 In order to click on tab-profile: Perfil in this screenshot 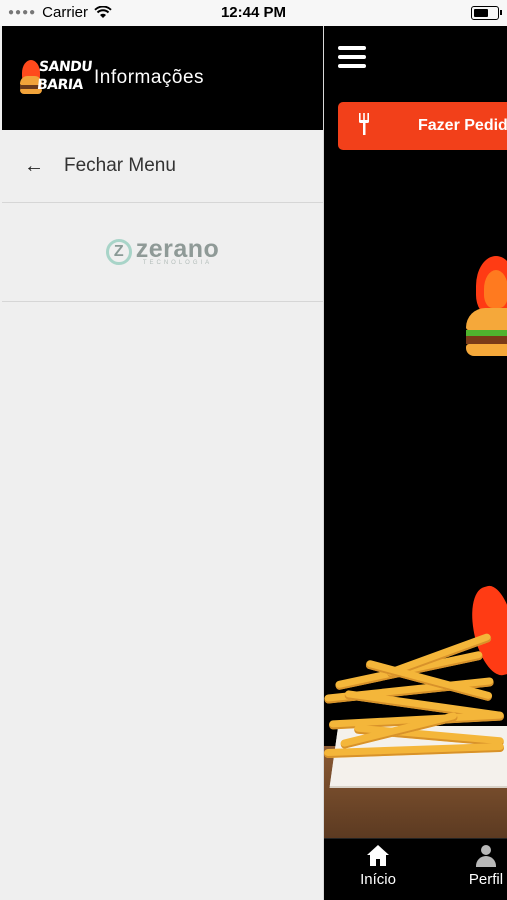, I will do `click(479, 866)`.